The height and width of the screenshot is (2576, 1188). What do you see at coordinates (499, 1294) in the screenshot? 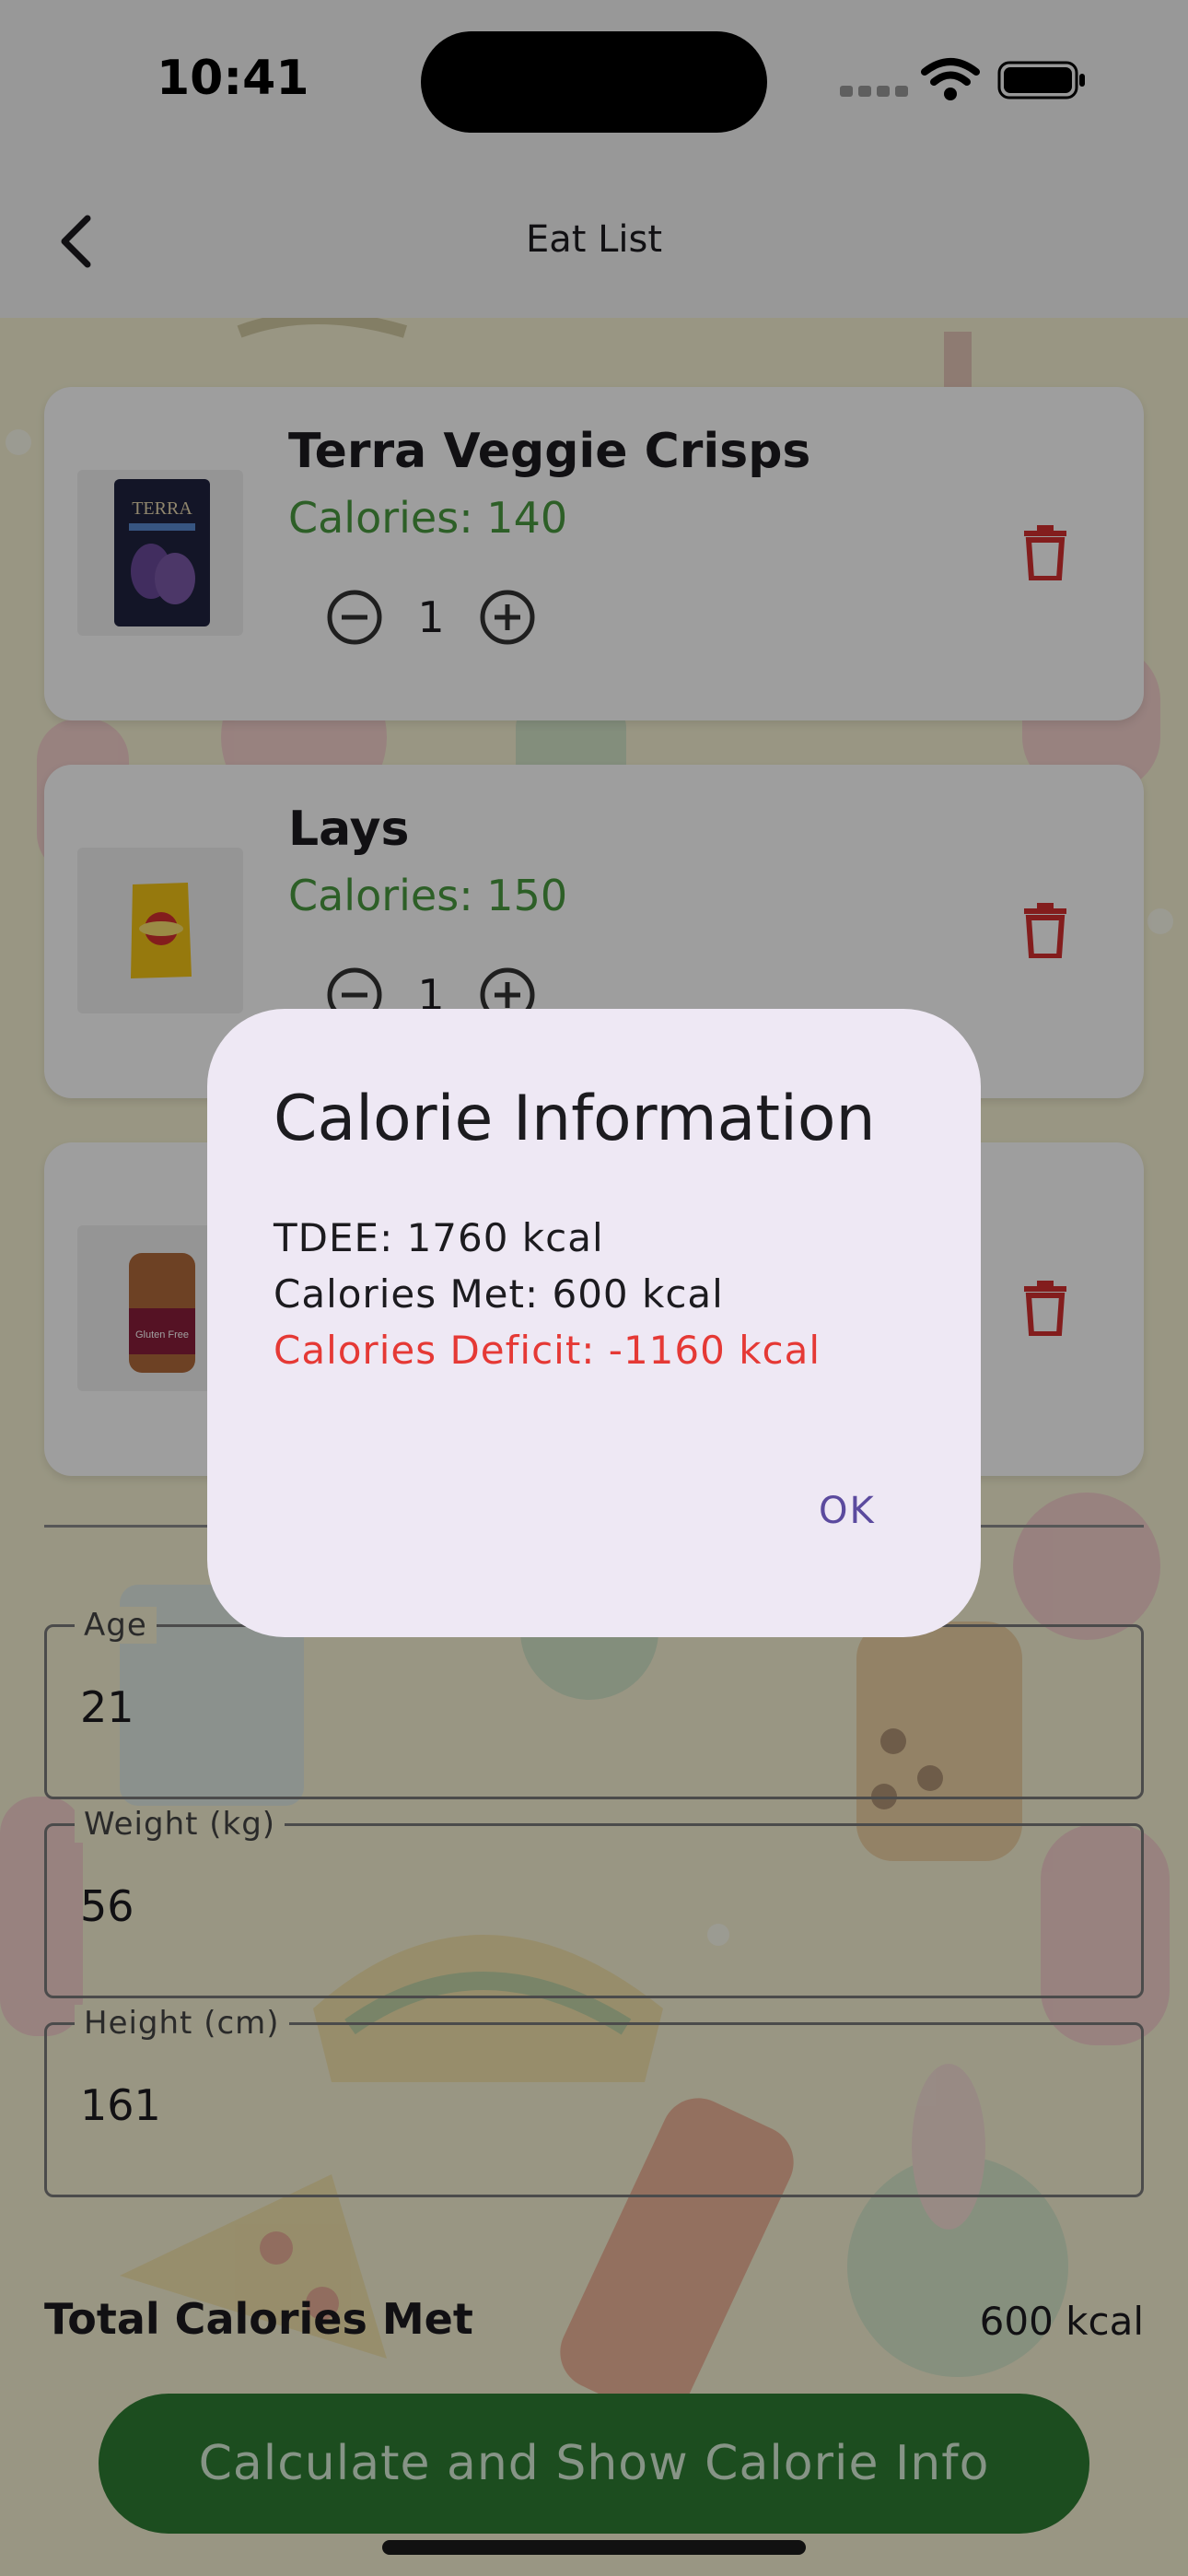
I see `calories-met-text: Calories Met: 600 kcal` at bounding box center [499, 1294].